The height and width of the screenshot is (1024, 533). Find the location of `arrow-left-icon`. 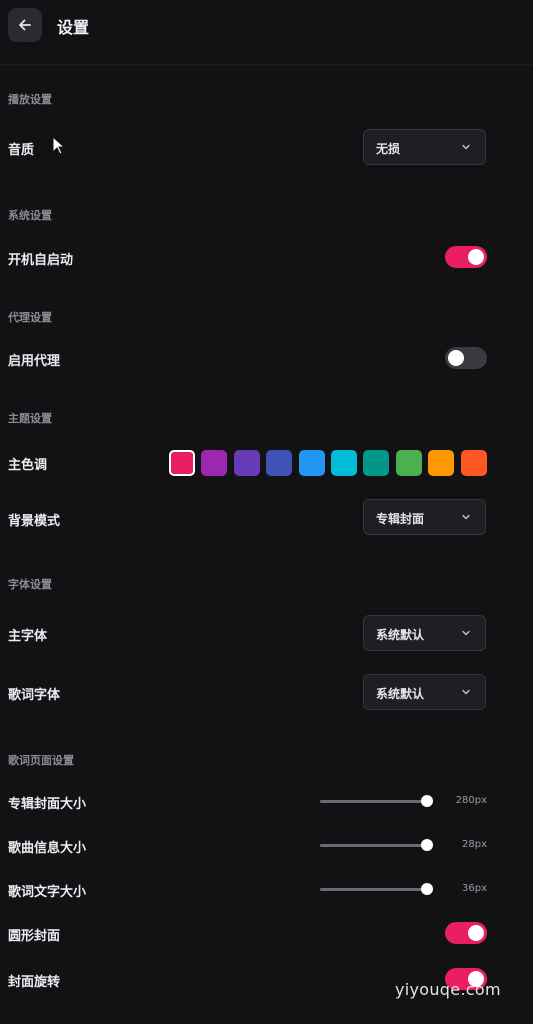

arrow-left-icon is located at coordinates (25, 25).